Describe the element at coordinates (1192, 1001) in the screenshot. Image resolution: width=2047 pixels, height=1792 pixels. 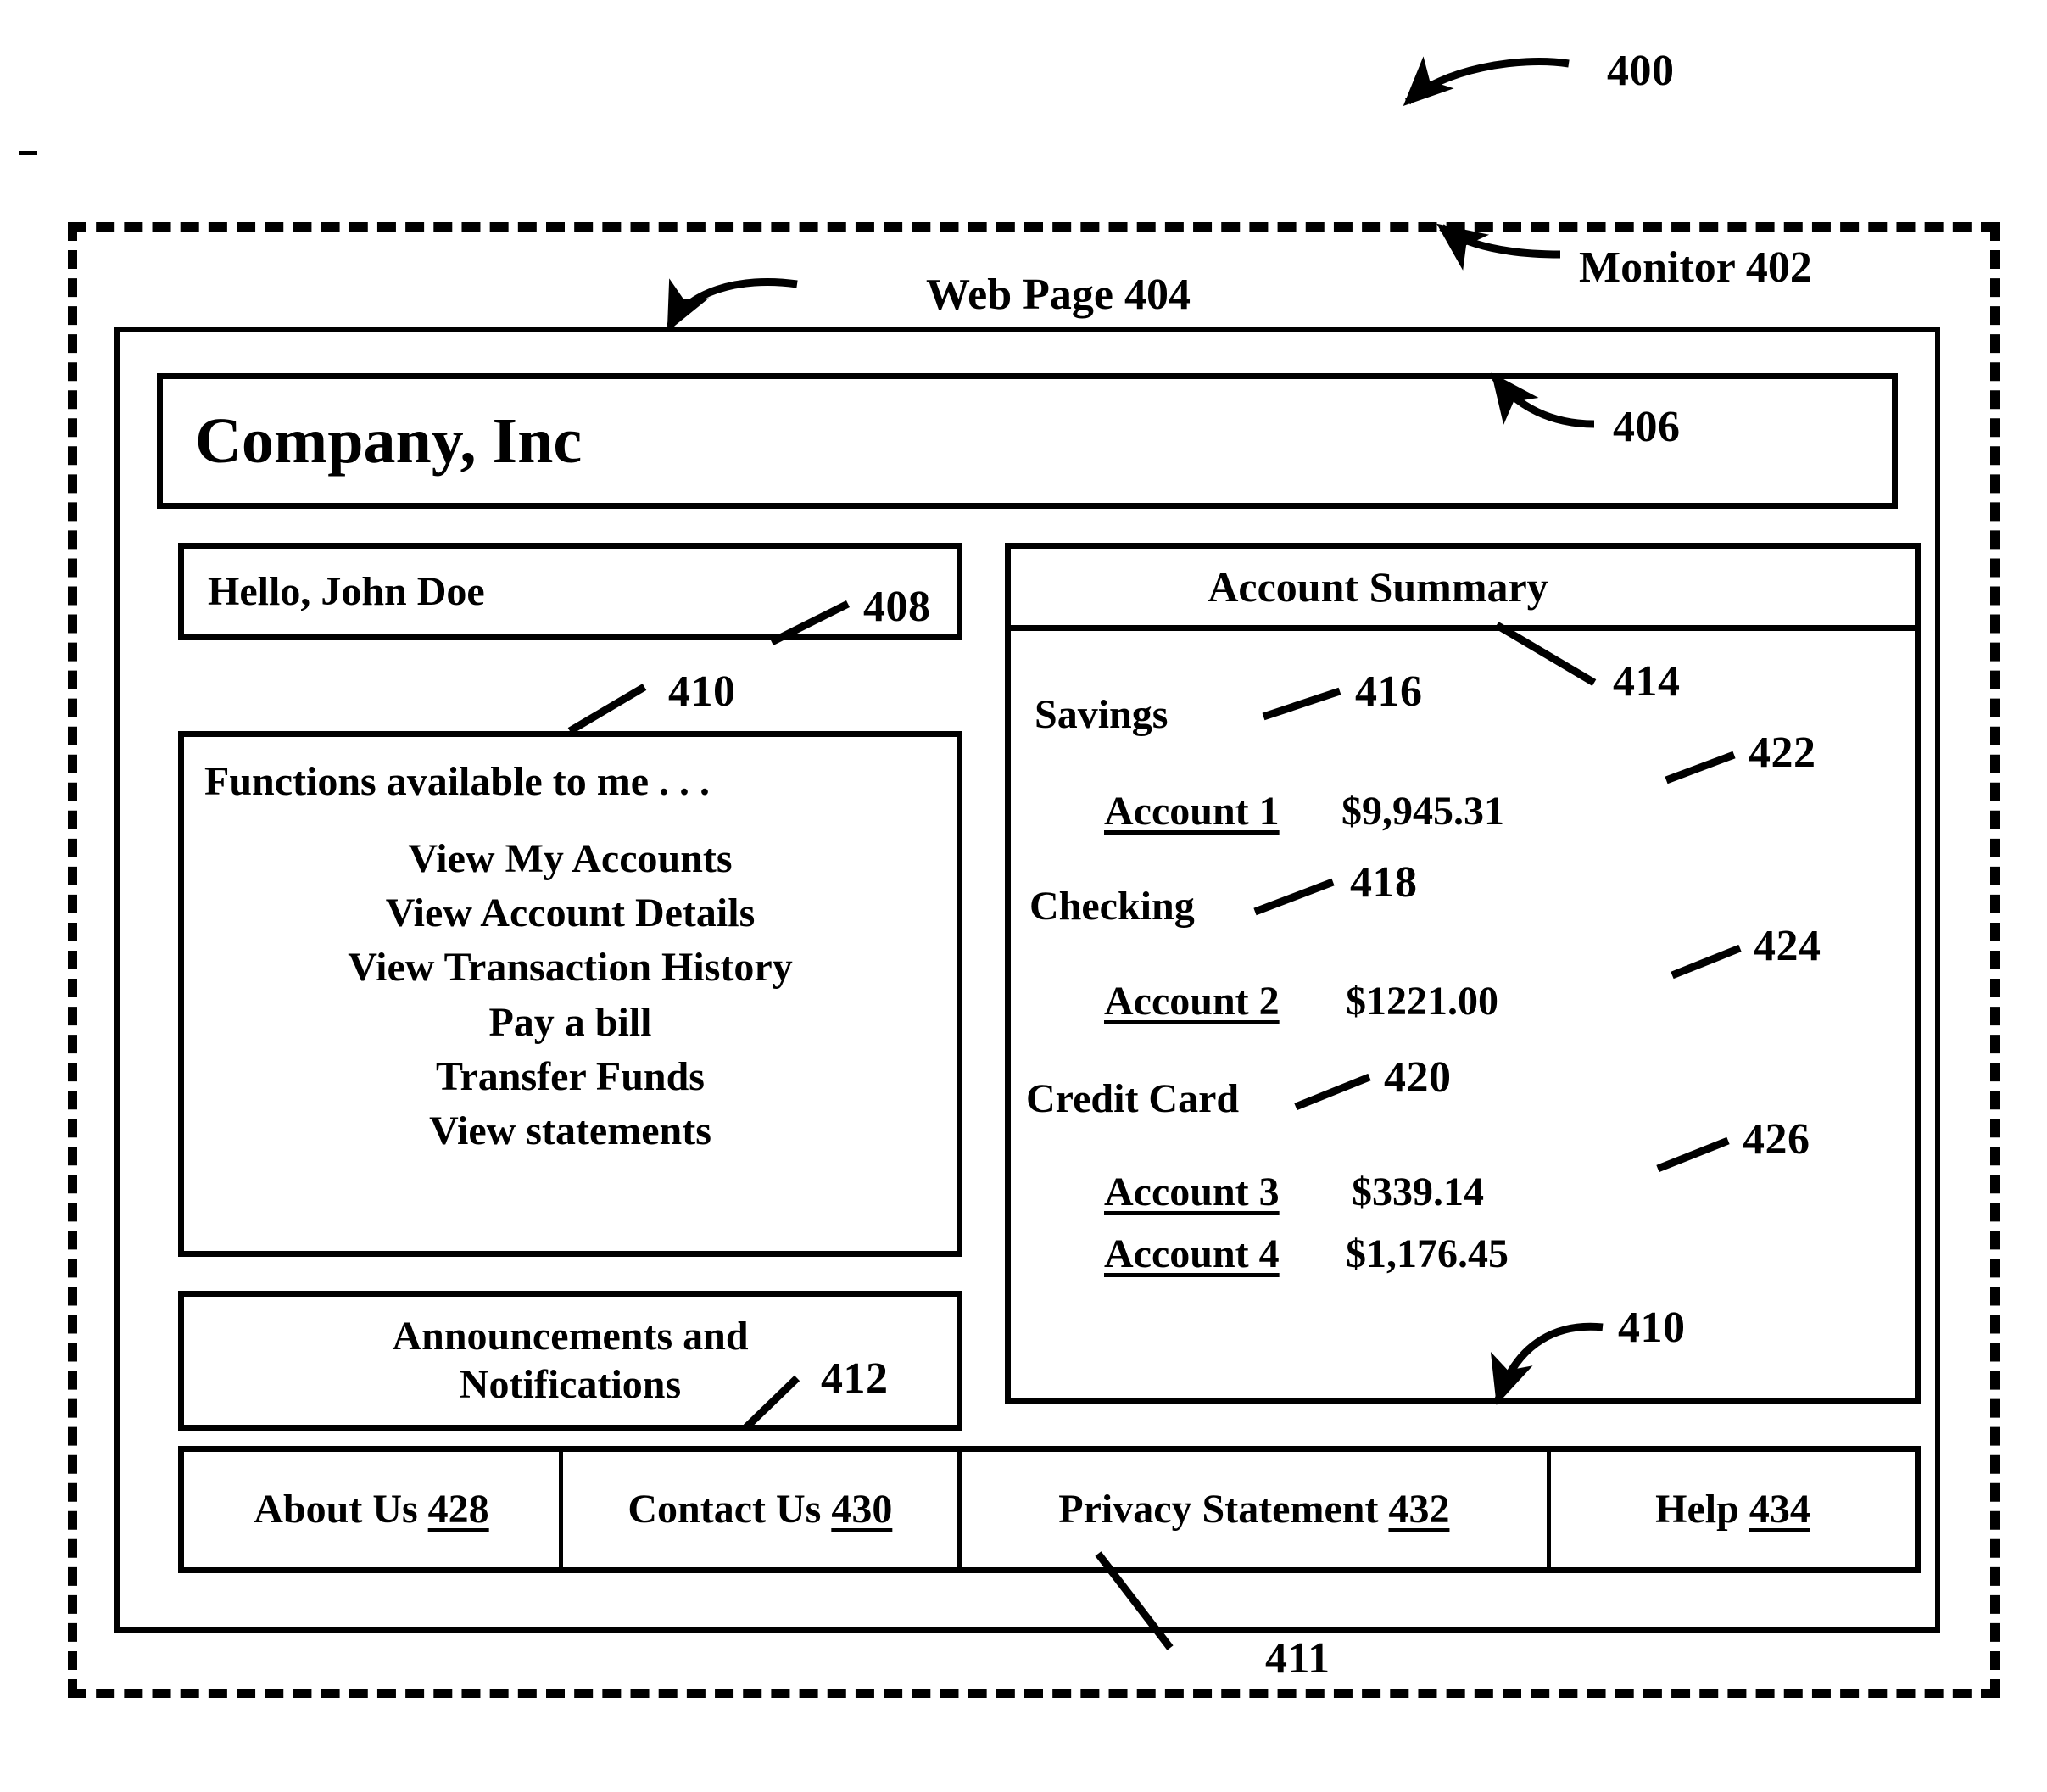
I see `account-link-account-2: Account 2` at that location.